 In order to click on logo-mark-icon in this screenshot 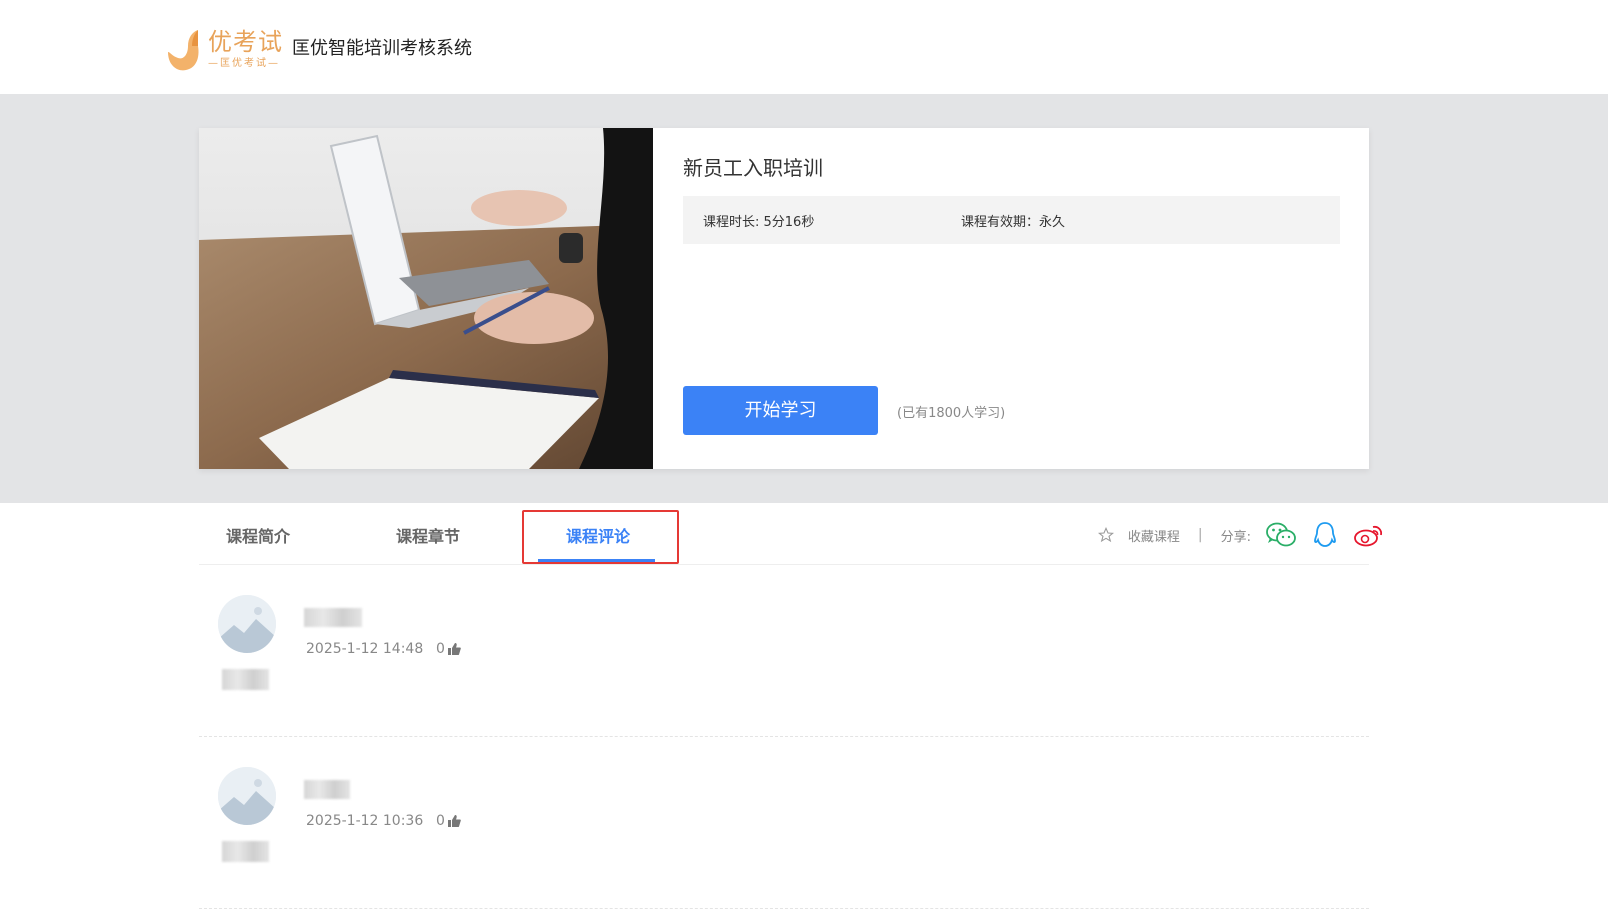, I will do `click(183, 50)`.